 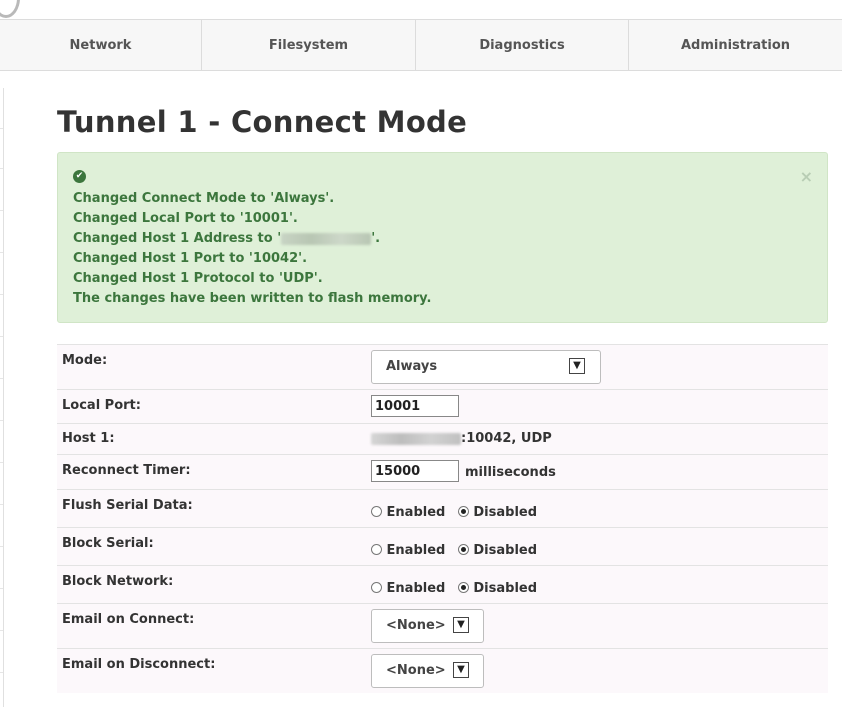 I want to click on local-port-input, so click(x=415, y=406).